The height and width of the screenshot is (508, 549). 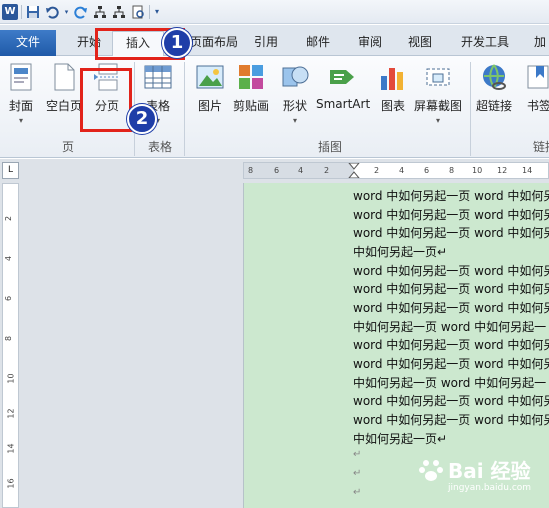 What do you see at coordinates (10, 345) in the screenshot?
I see `vertical-ruler: 2 4 6 8 10 12 14 16` at bounding box center [10, 345].